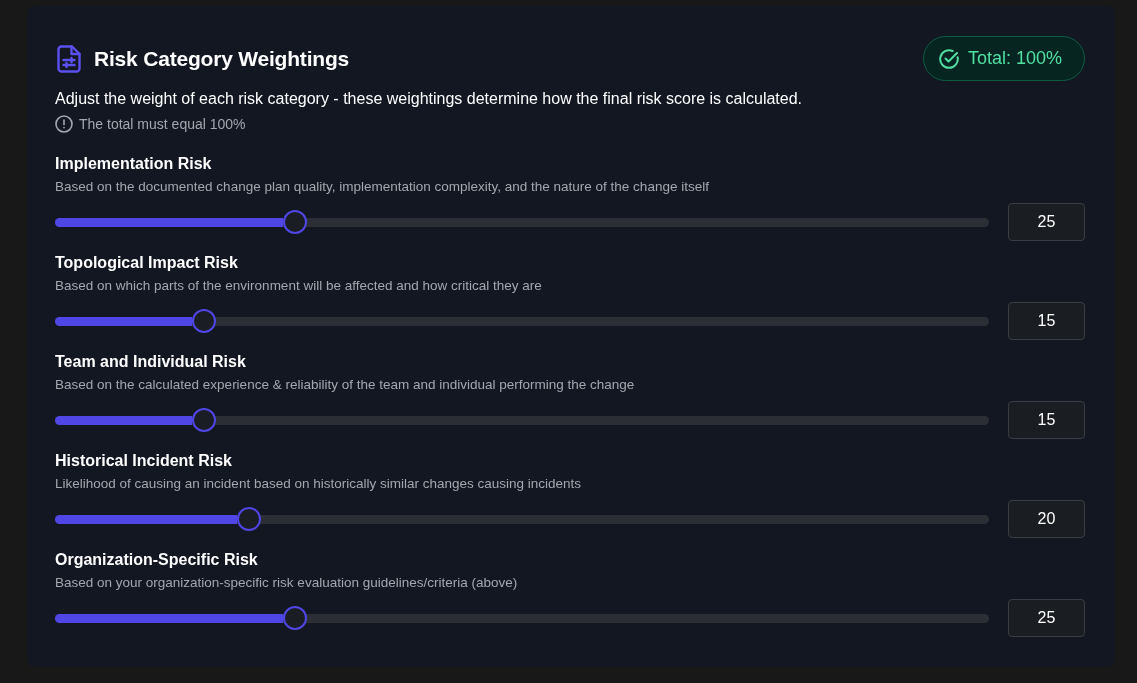  What do you see at coordinates (222, 58) in the screenshot?
I see `card-title: Risk Category Weightings` at bounding box center [222, 58].